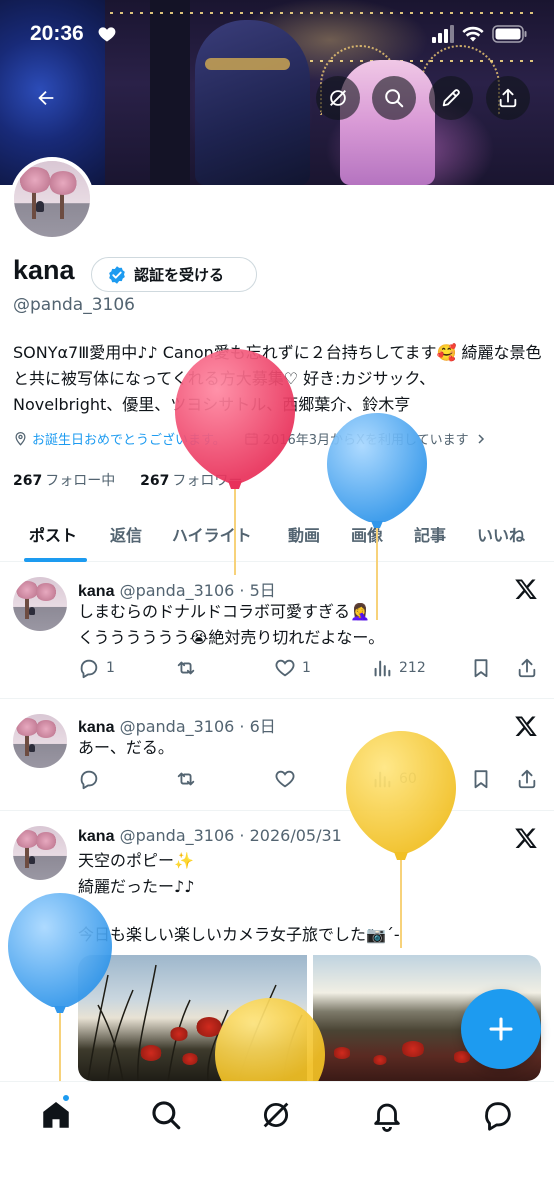 The width and height of the screenshot is (554, 1199). I want to click on following-link: 267 フォロー中, so click(64, 481).